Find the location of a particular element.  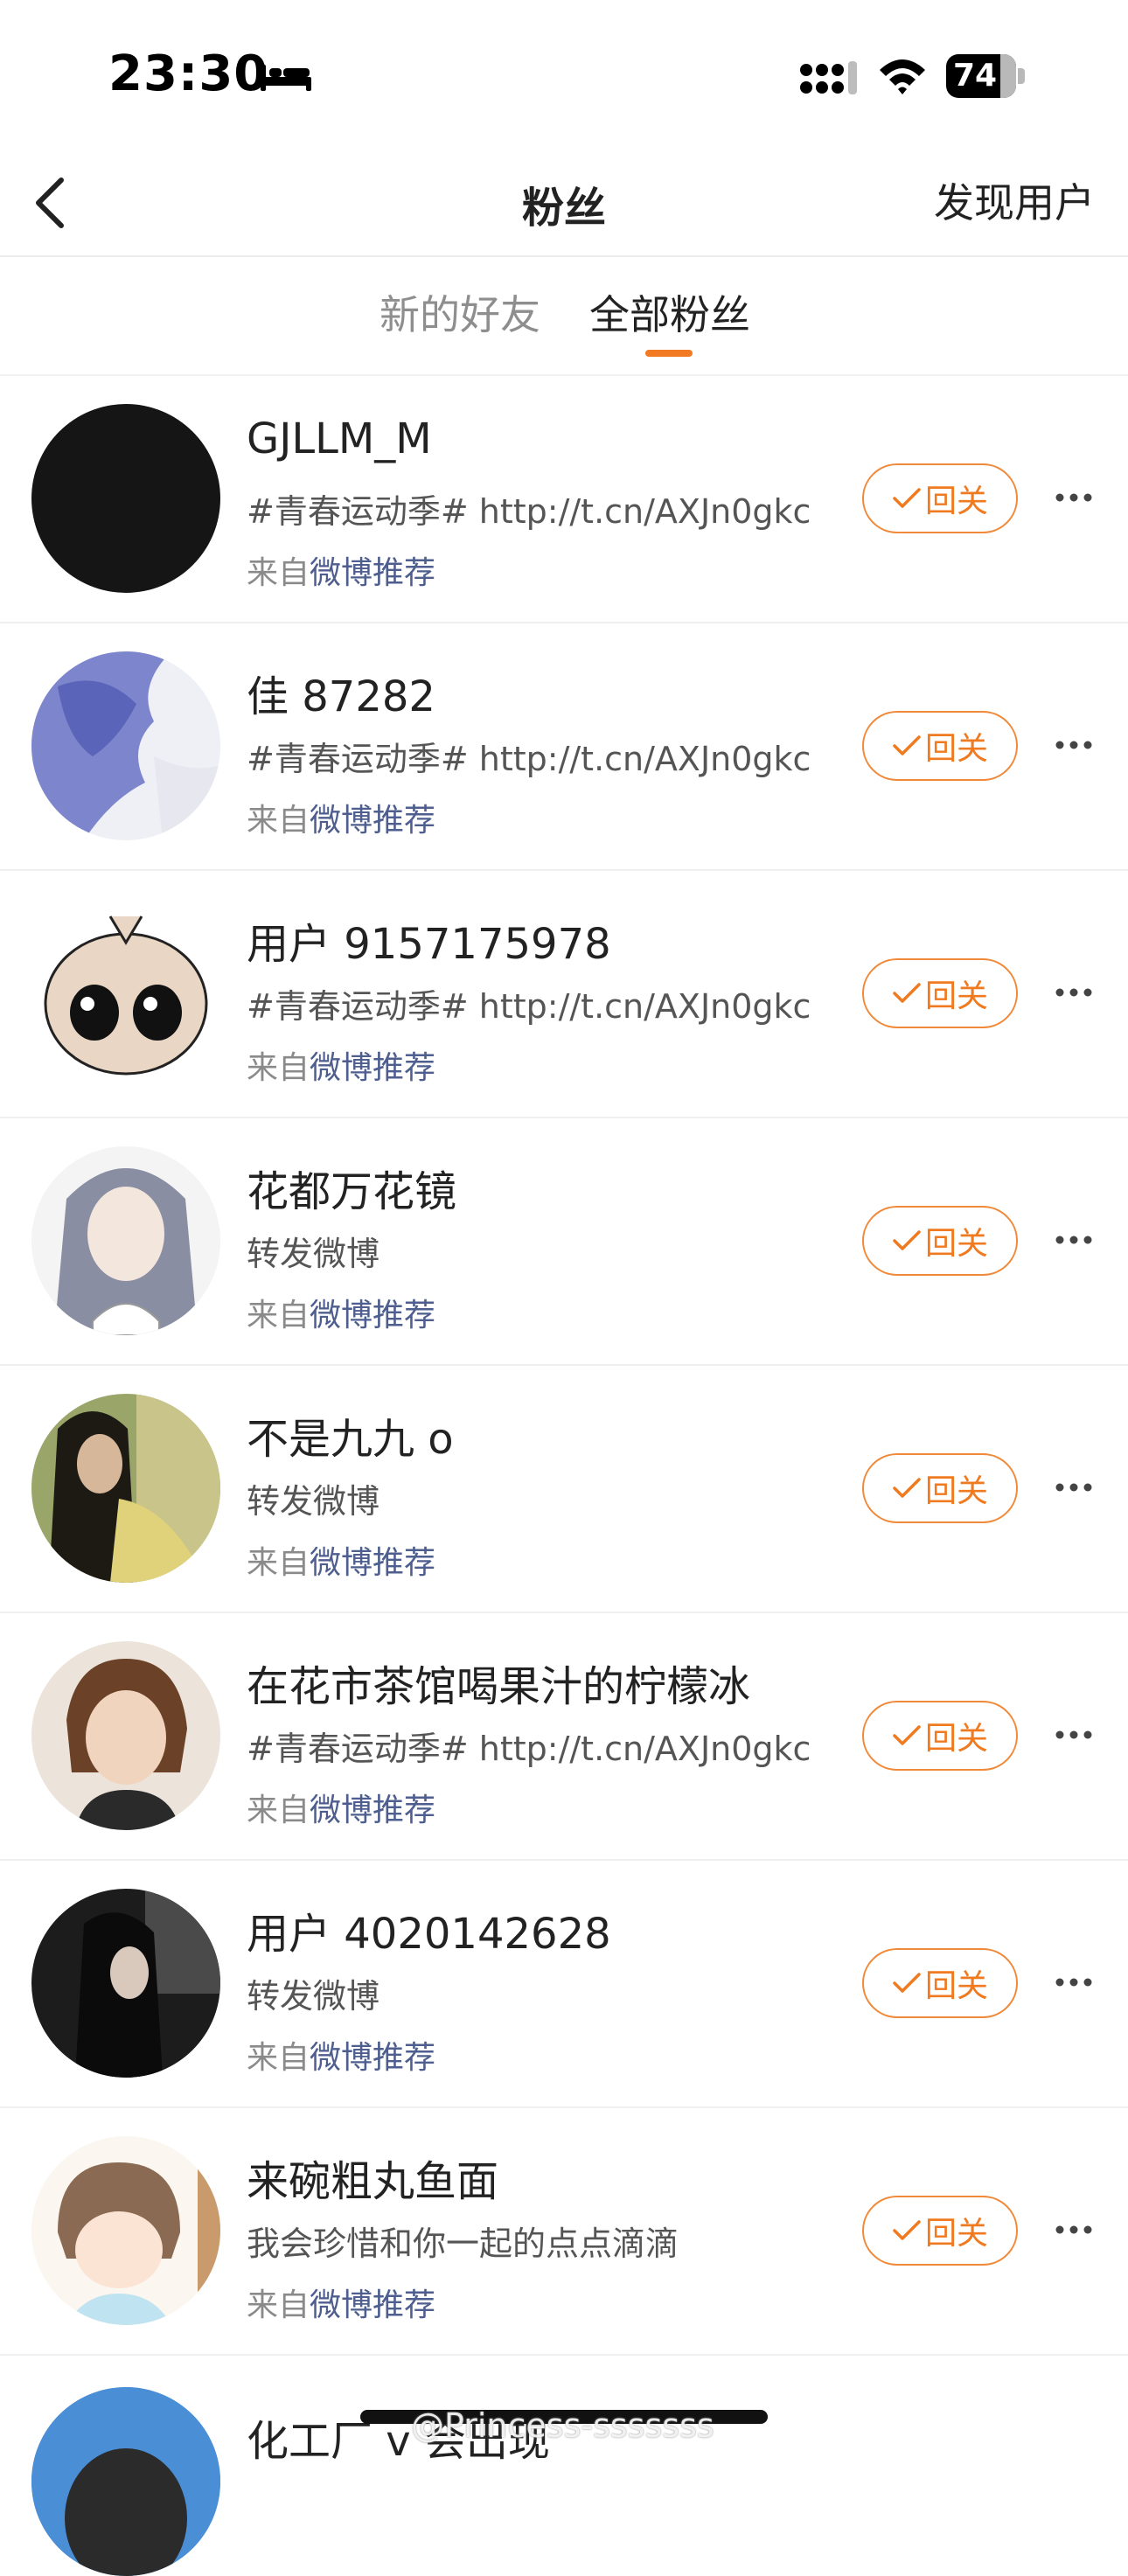

signal-icon is located at coordinates (828, 77).